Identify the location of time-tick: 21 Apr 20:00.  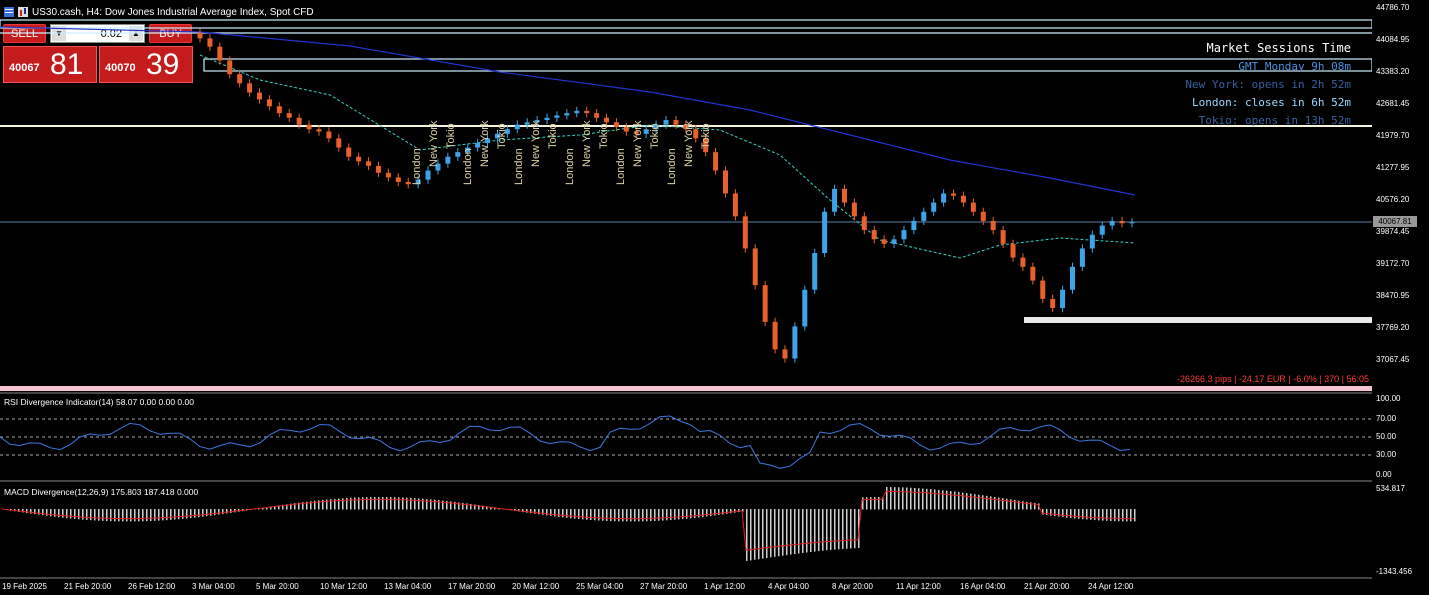
(1047, 586).